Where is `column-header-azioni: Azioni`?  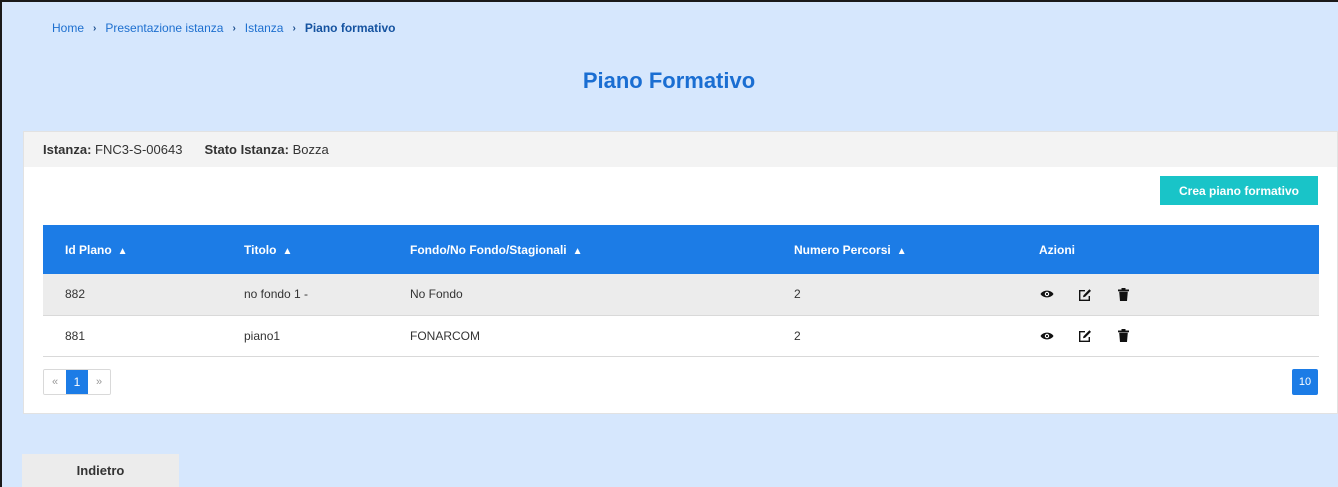 column-header-azioni: Azioni is located at coordinates (1168, 249).